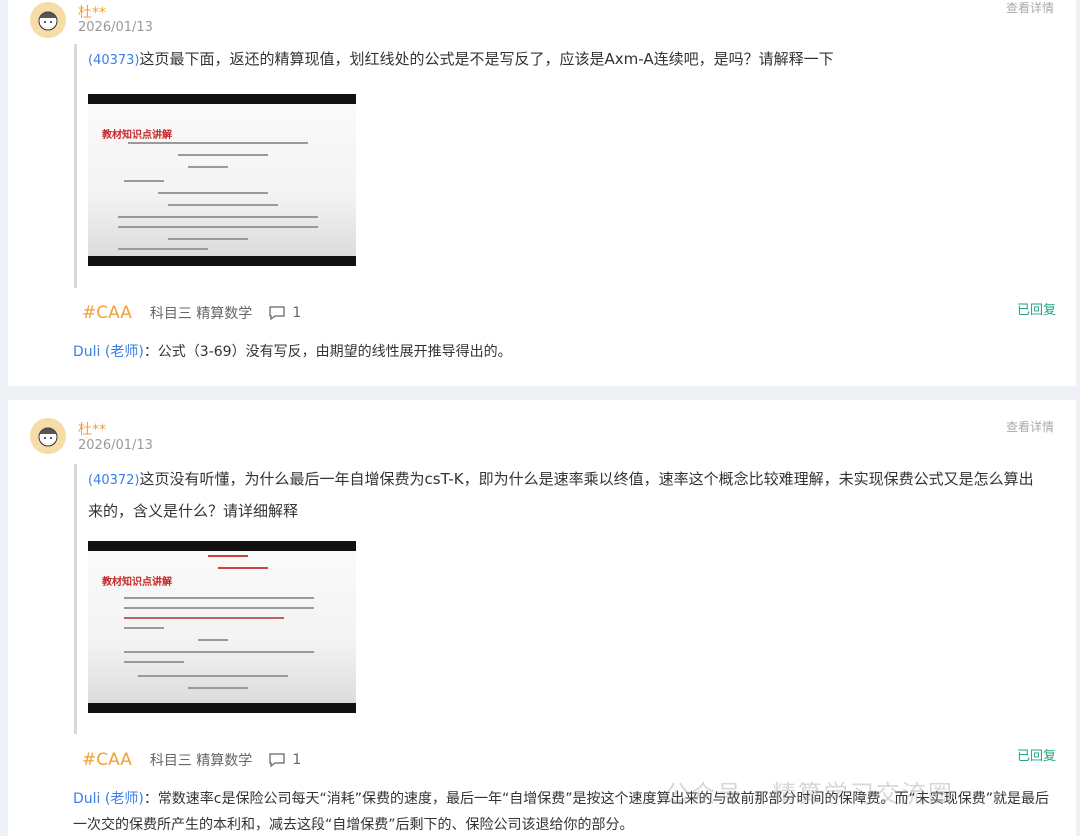 The image size is (1080, 836). I want to click on watermark: 公众号 · 精算学习交流圈, so click(809, 794).